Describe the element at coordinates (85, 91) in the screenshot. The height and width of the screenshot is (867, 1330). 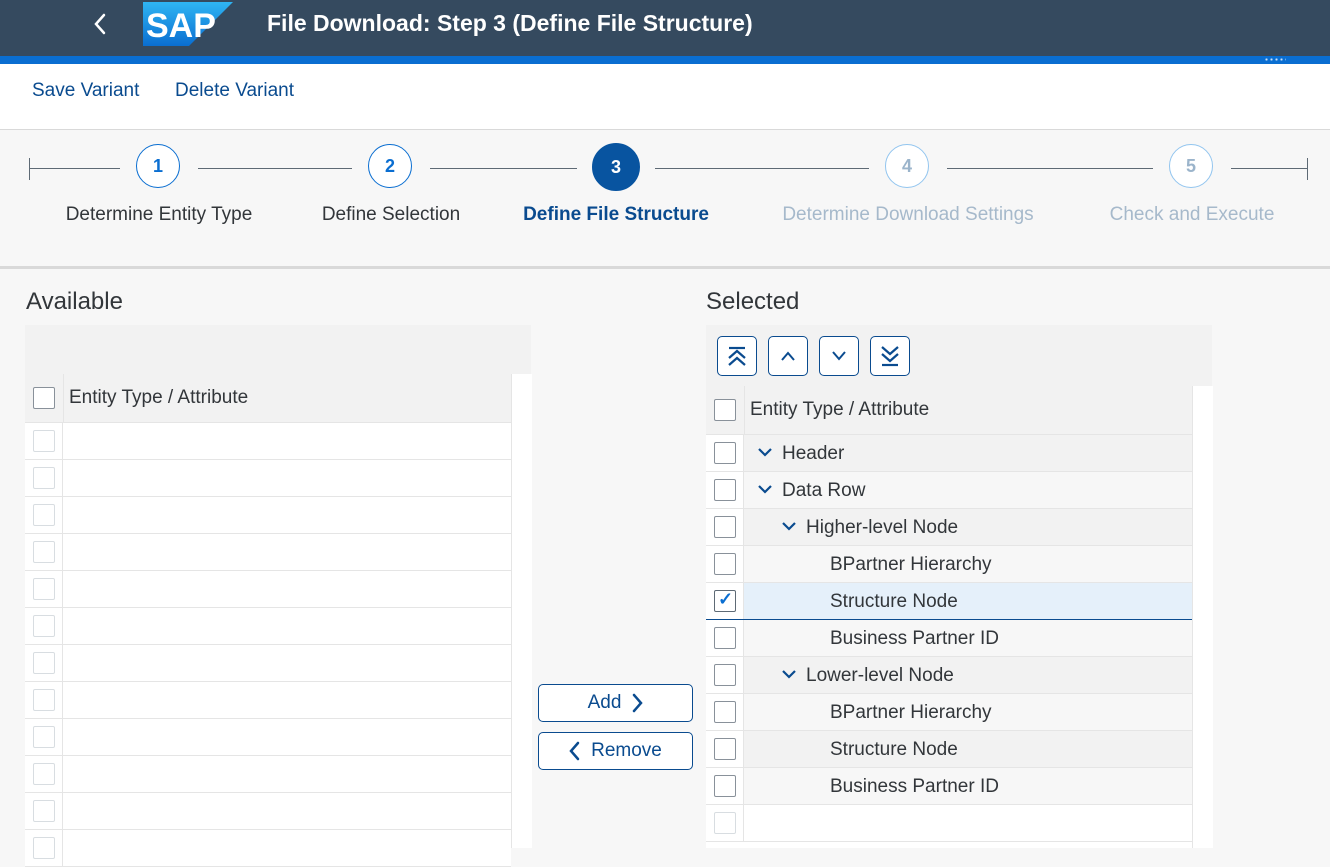
I see `save-variant-button: Save Variant` at that location.